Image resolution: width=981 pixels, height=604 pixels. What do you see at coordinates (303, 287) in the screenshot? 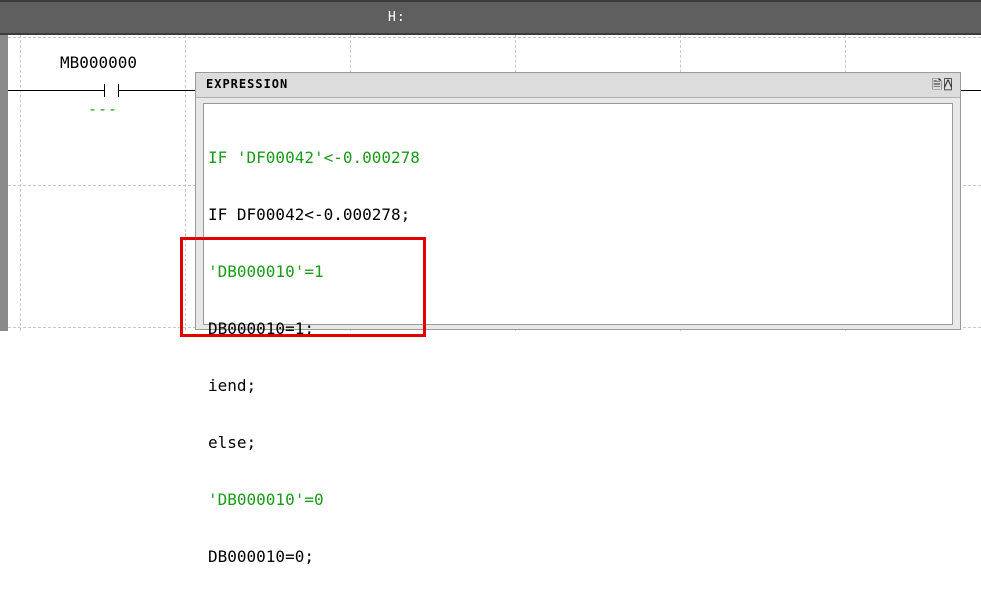
I see `highlight-box` at bounding box center [303, 287].